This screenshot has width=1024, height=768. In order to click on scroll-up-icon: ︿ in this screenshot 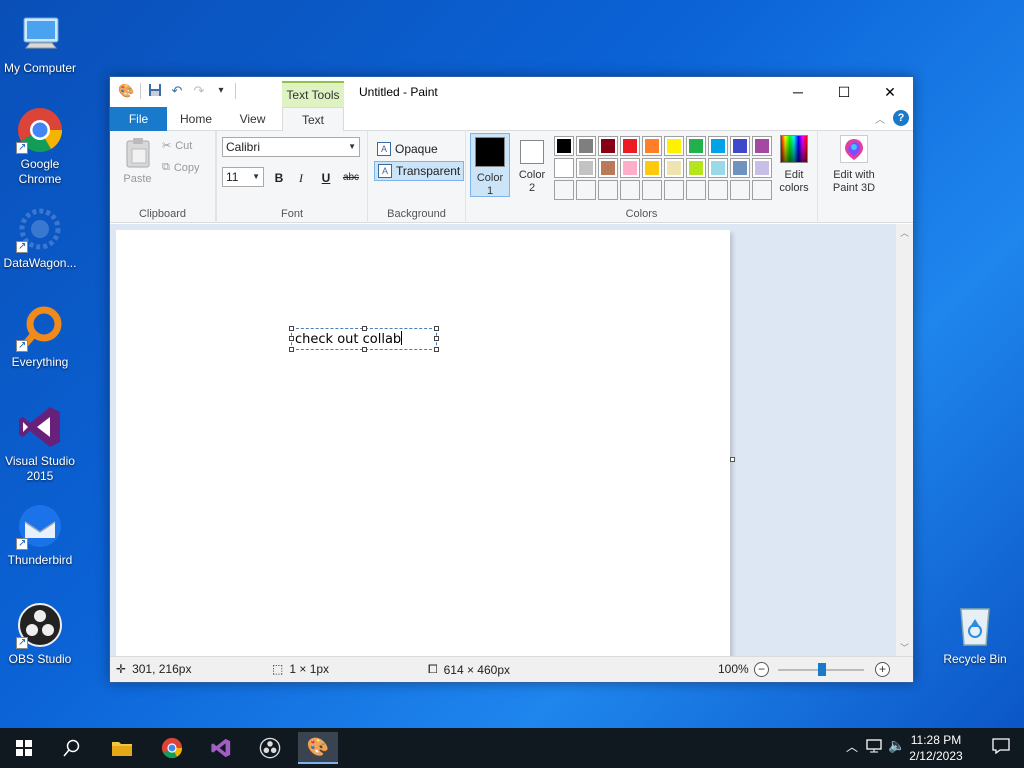, I will do `click(904, 232)`.